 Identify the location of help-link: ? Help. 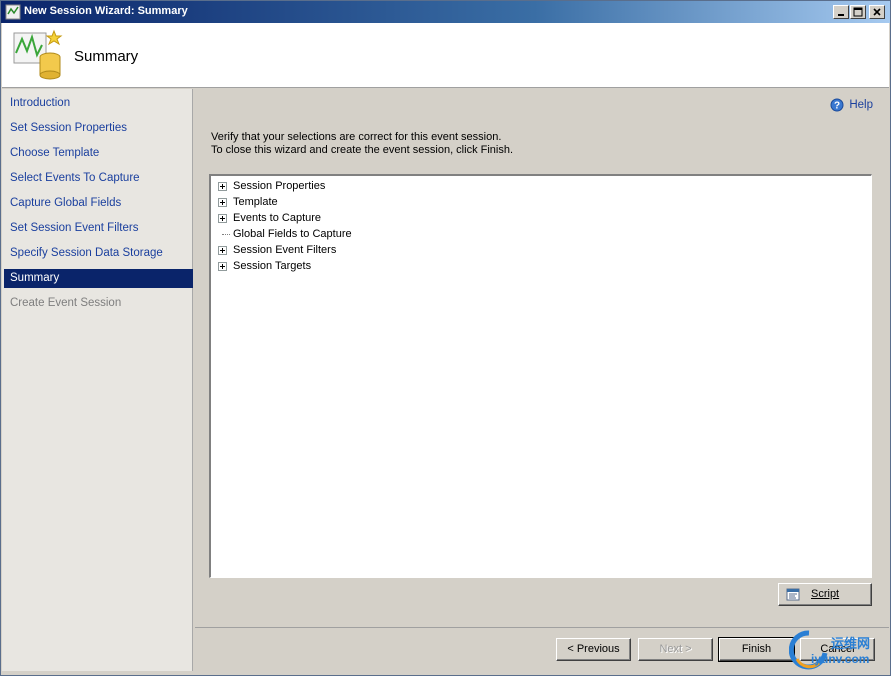
(851, 105).